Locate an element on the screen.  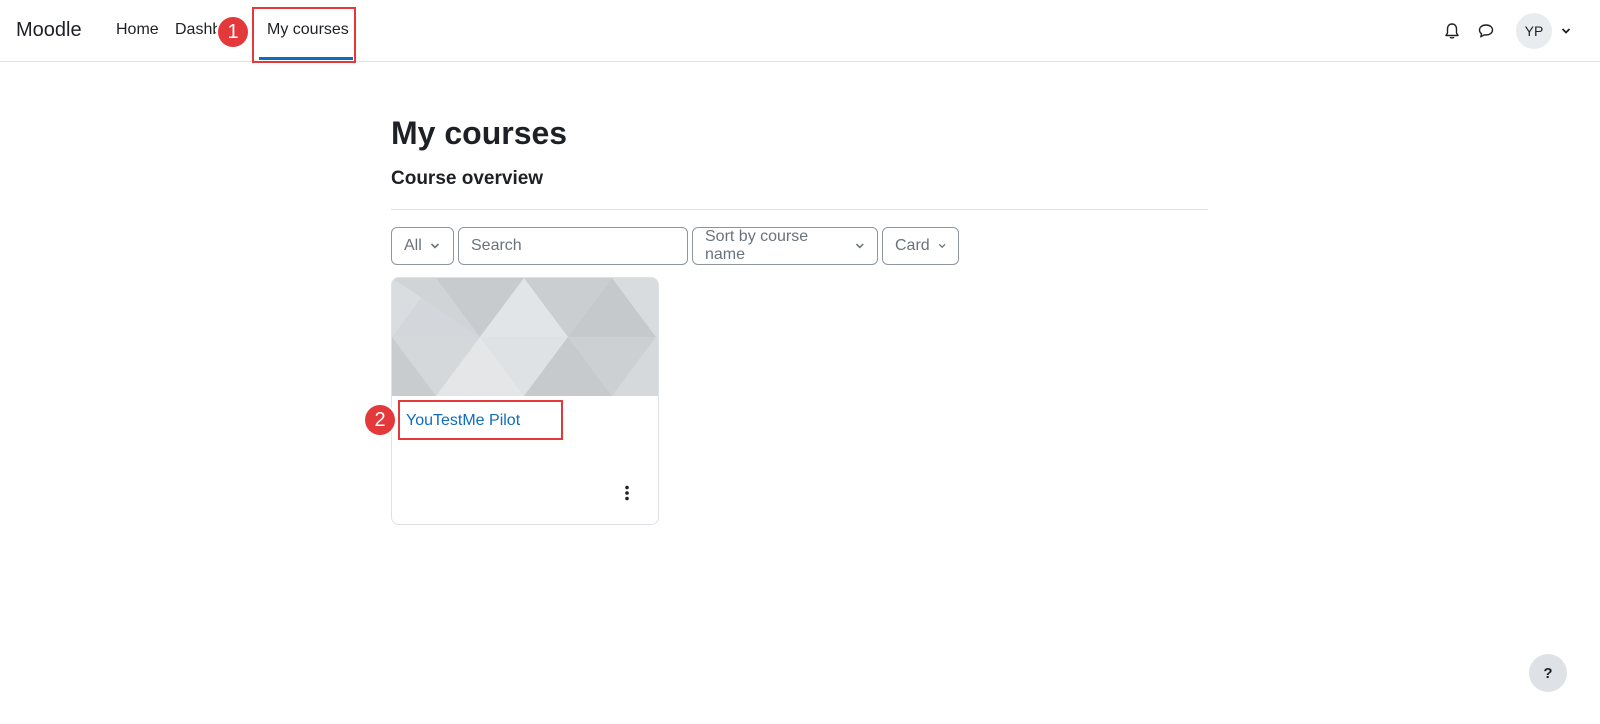
notifications-button is located at coordinates (1452, 31).